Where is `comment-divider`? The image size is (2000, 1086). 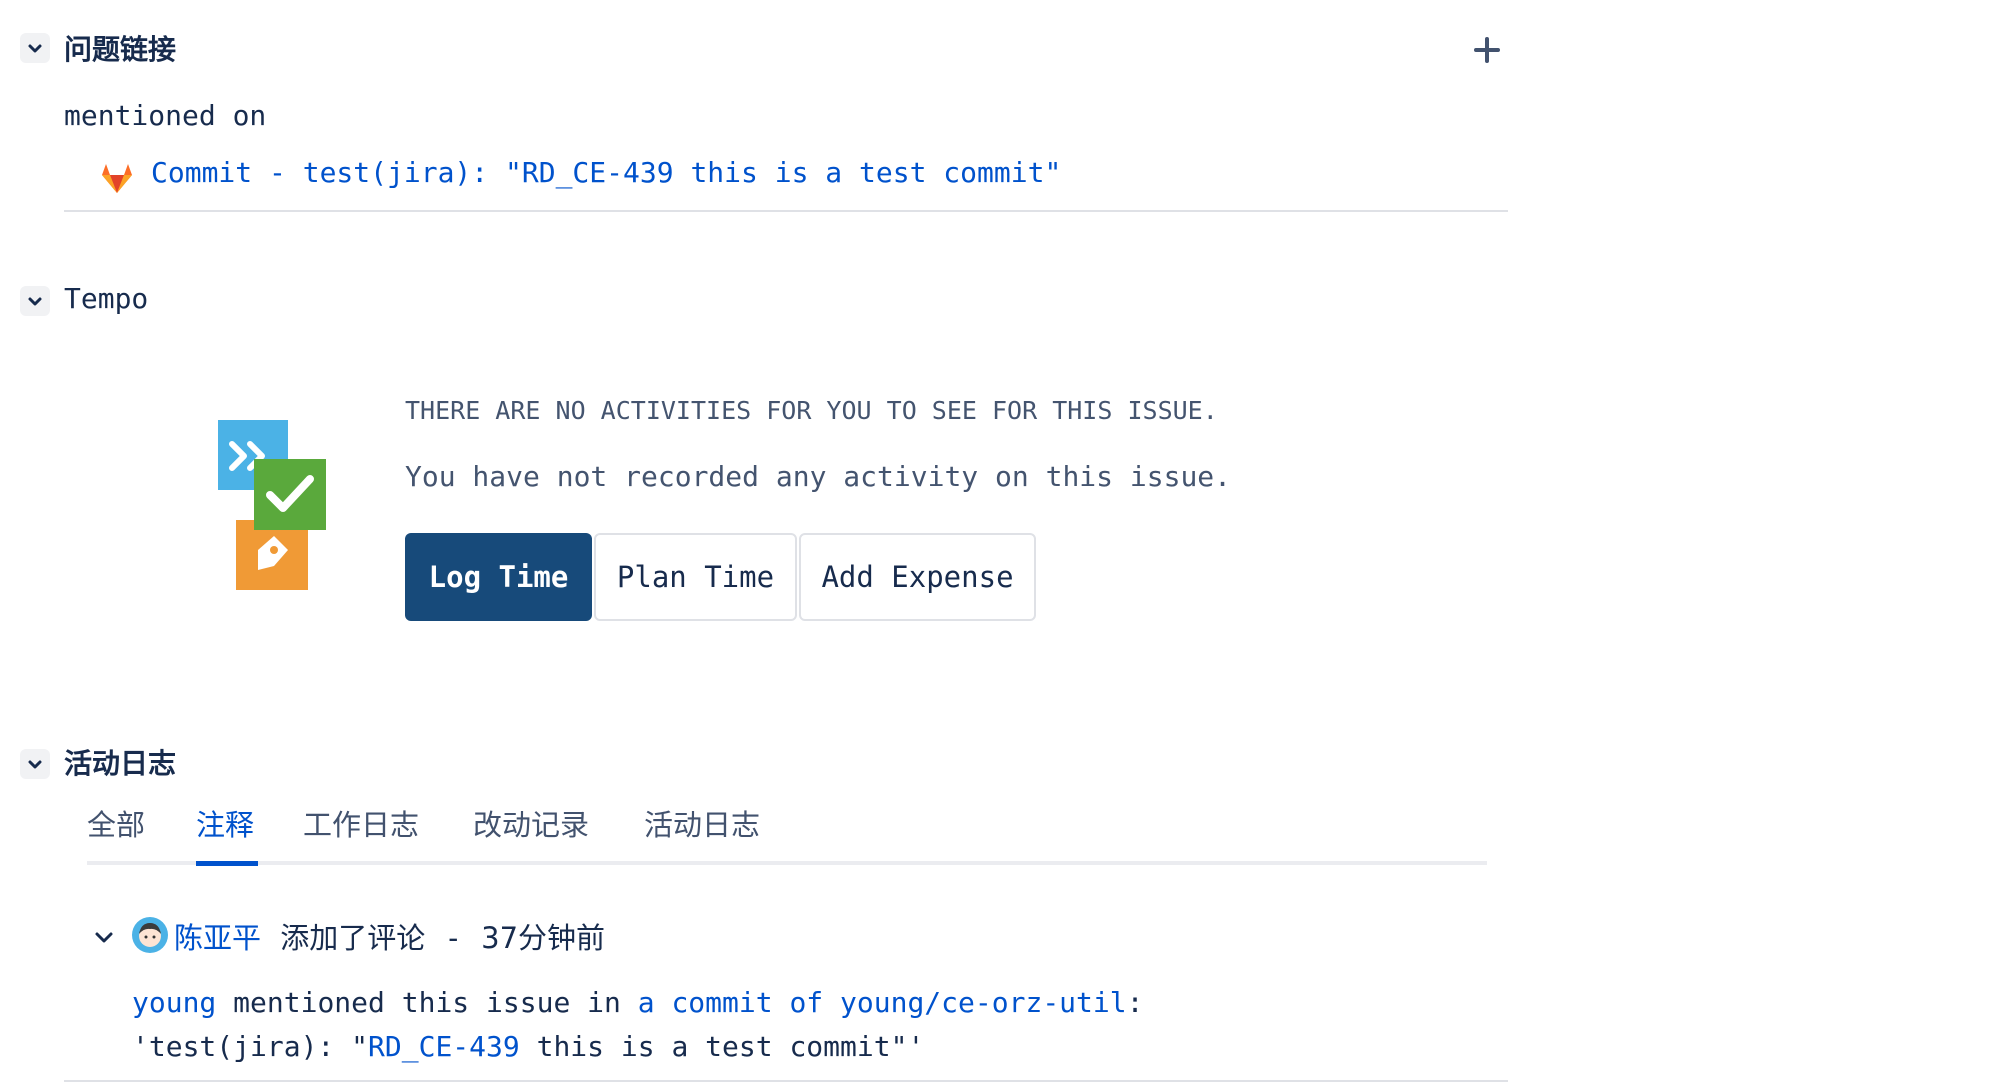 comment-divider is located at coordinates (786, 1081).